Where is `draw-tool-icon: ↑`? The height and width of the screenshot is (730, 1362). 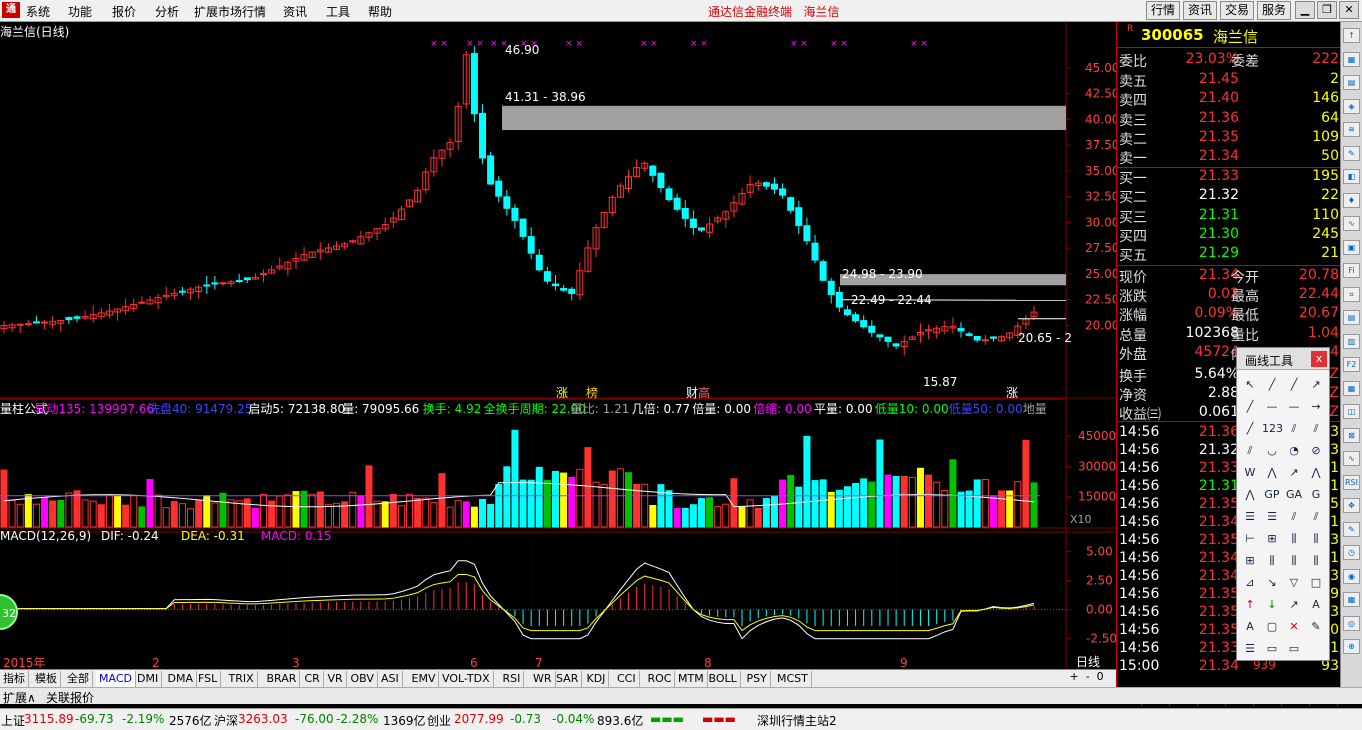
draw-tool-icon: ↑ is located at coordinates (1250, 605).